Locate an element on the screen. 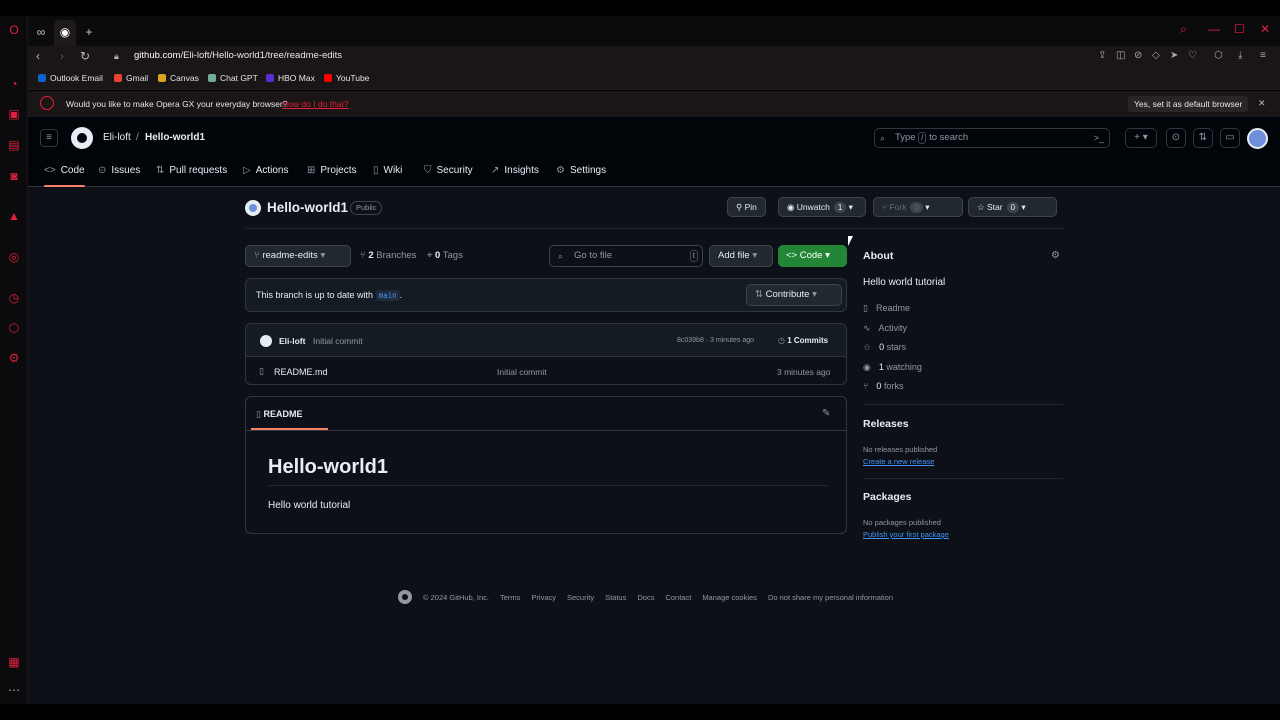 This screenshot has height=720, width=1280. history-icon: ◷ is located at coordinates (14, 298).